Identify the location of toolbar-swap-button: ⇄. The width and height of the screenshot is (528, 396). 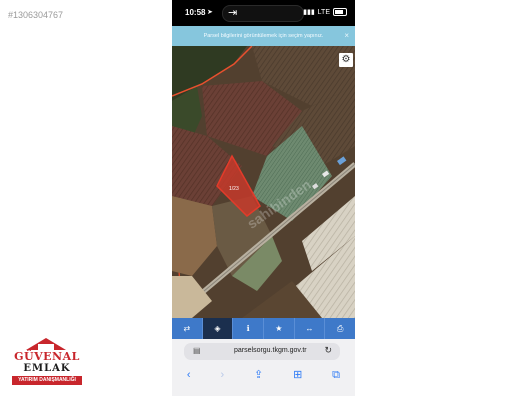
(187, 328).